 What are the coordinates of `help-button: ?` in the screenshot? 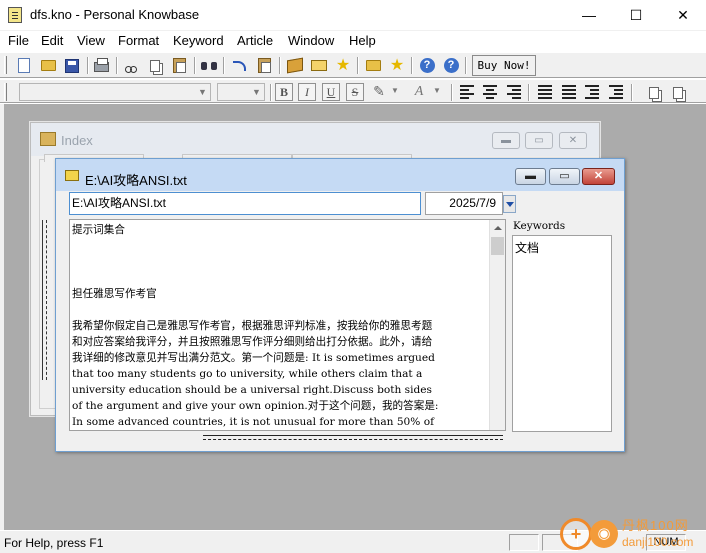 It's located at (427, 65).